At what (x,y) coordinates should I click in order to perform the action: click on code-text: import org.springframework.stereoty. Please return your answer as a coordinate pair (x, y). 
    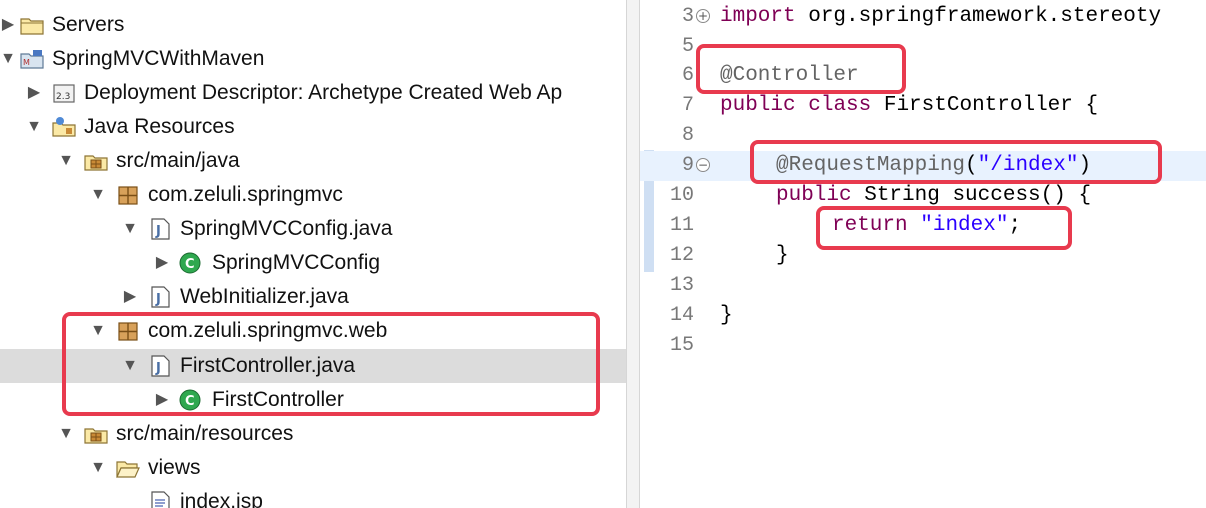
    Looking at the image, I should click on (941, 16).